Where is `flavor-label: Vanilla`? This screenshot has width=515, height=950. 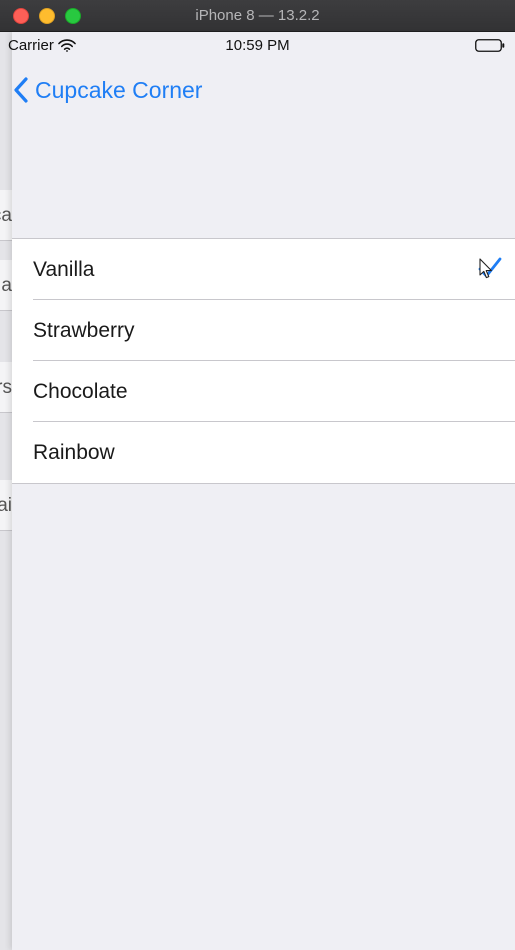
flavor-label: Vanilla is located at coordinates (64, 269).